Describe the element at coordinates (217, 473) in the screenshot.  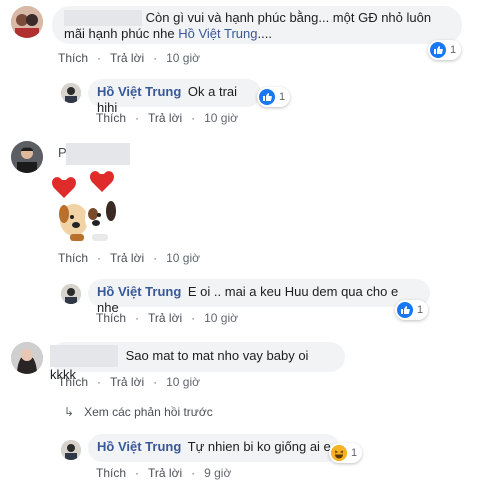
I see `timestamp: 9 giờ` at that location.